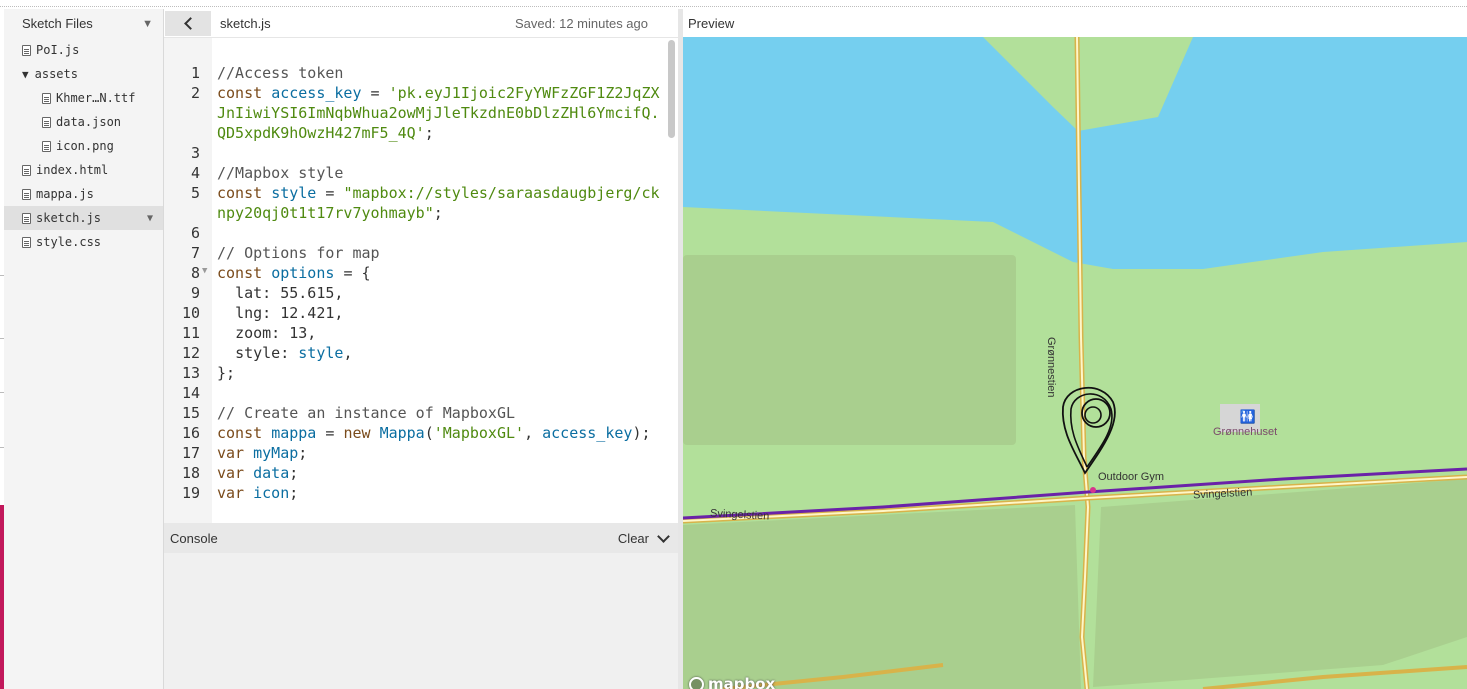 The height and width of the screenshot is (689, 1467). What do you see at coordinates (69, 242) in the screenshot?
I see `file-label: style.css` at bounding box center [69, 242].